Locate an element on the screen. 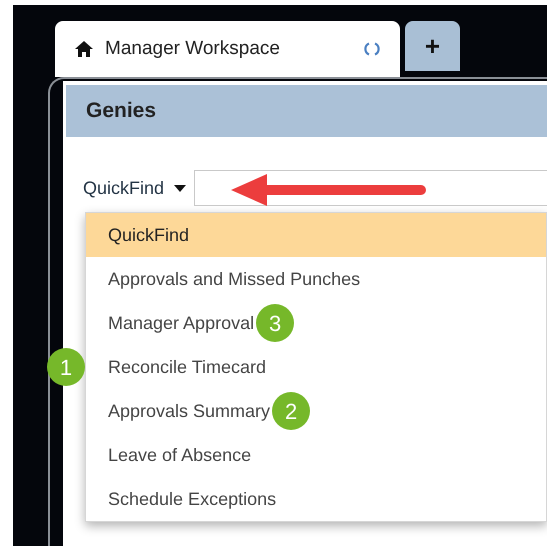  callout-badge: 1 is located at coordinates (66, 367).